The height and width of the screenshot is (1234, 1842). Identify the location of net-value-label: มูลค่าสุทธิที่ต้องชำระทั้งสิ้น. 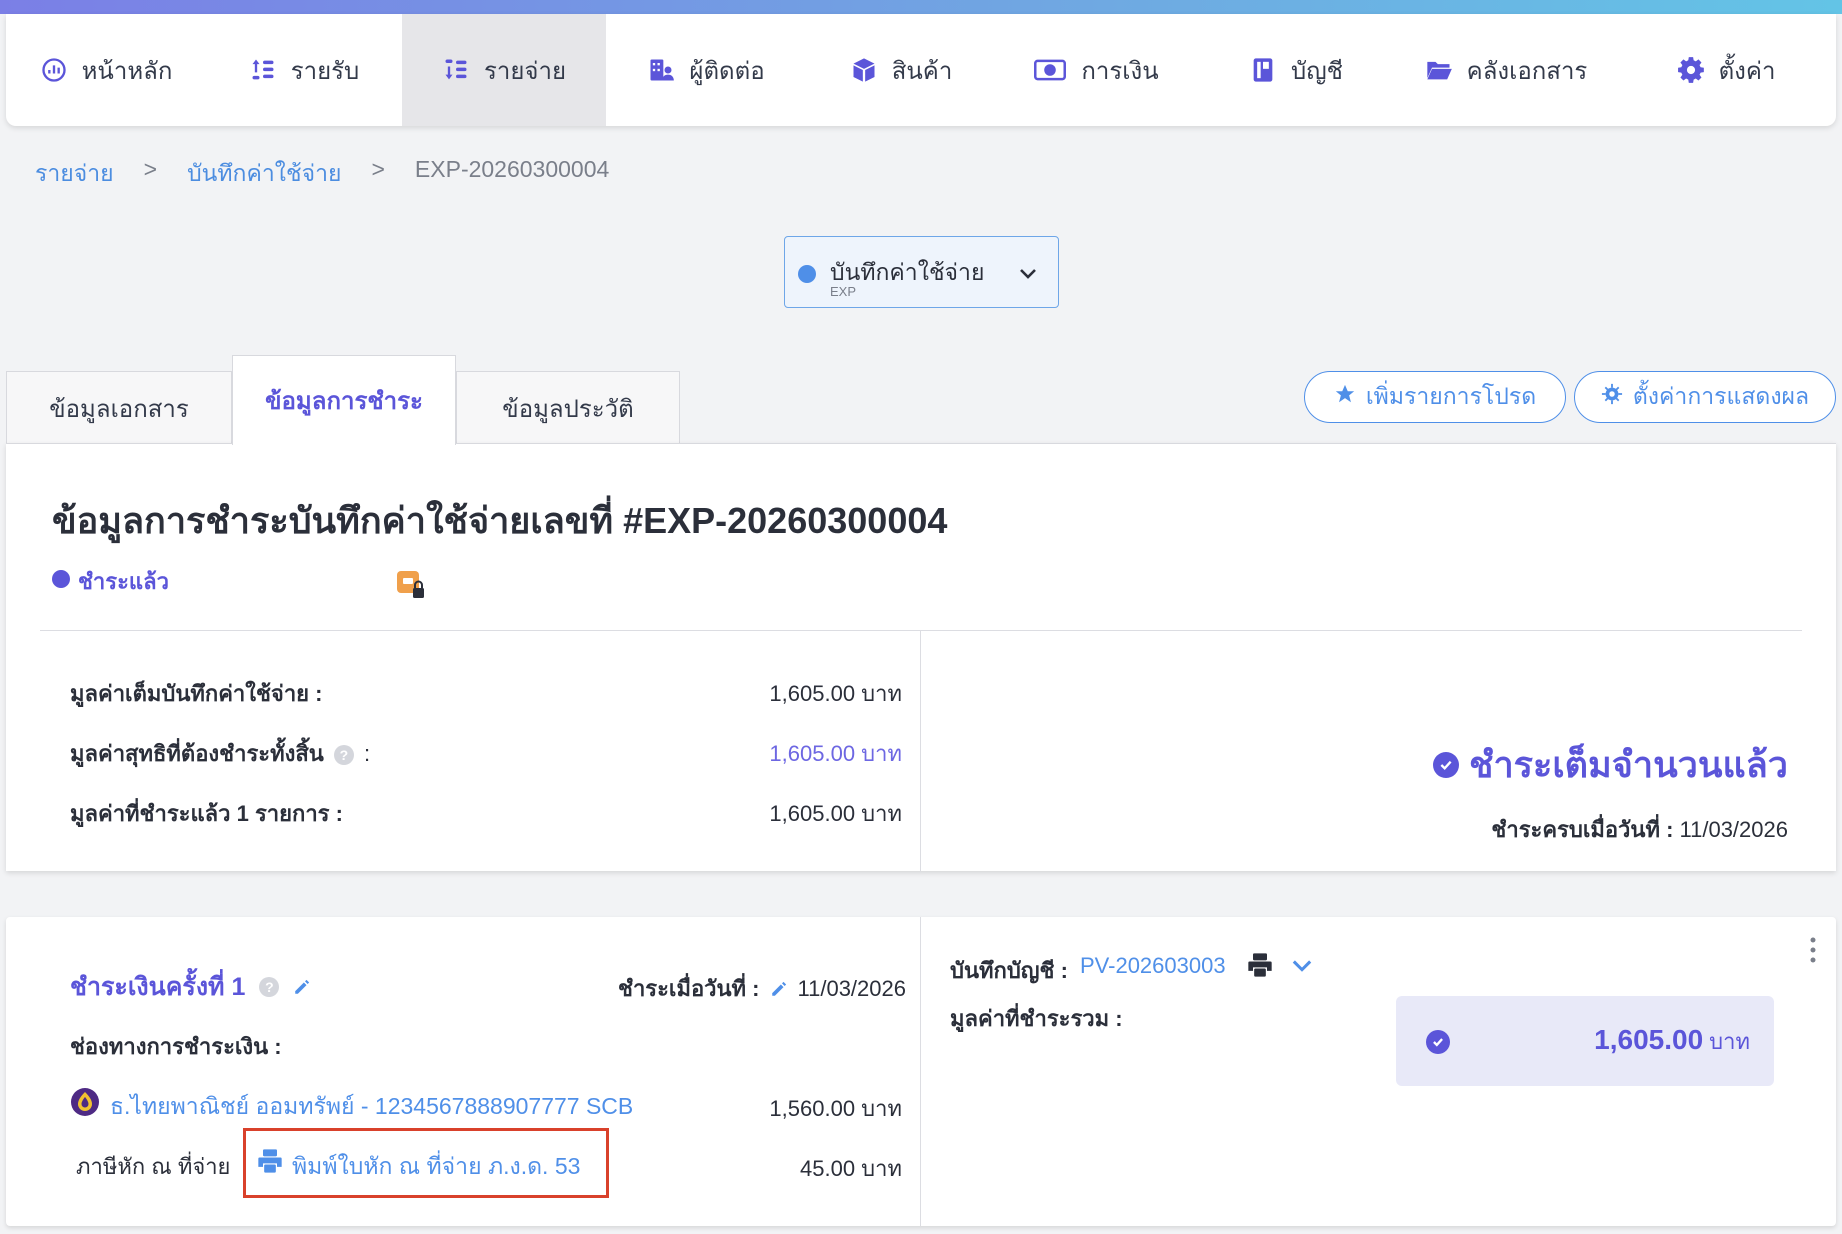
(197, 753).